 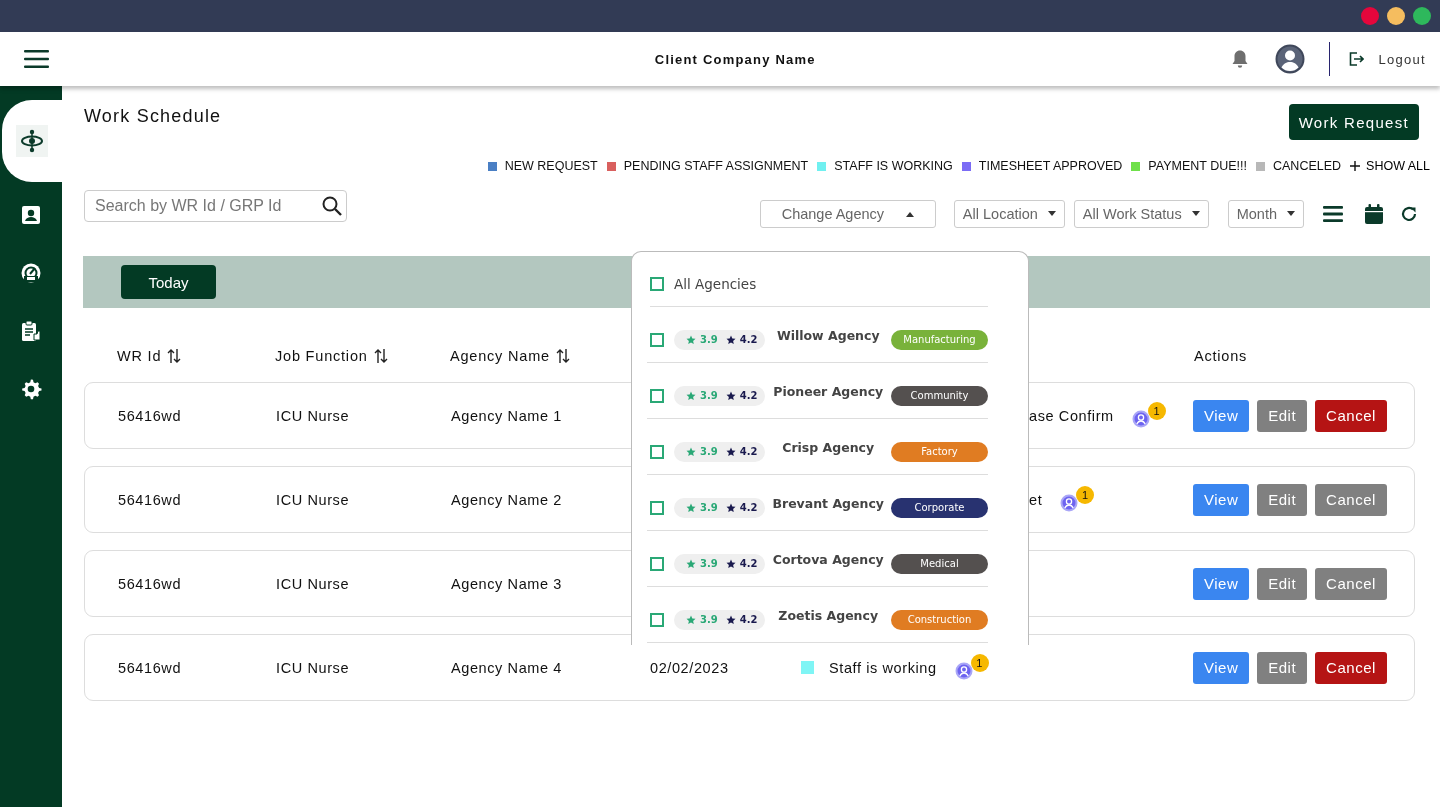 What do you see at coordinates (551, 166) in the screenshot?
I see `legend-label: NEW REQUEST` at bounding box center [551, 166].